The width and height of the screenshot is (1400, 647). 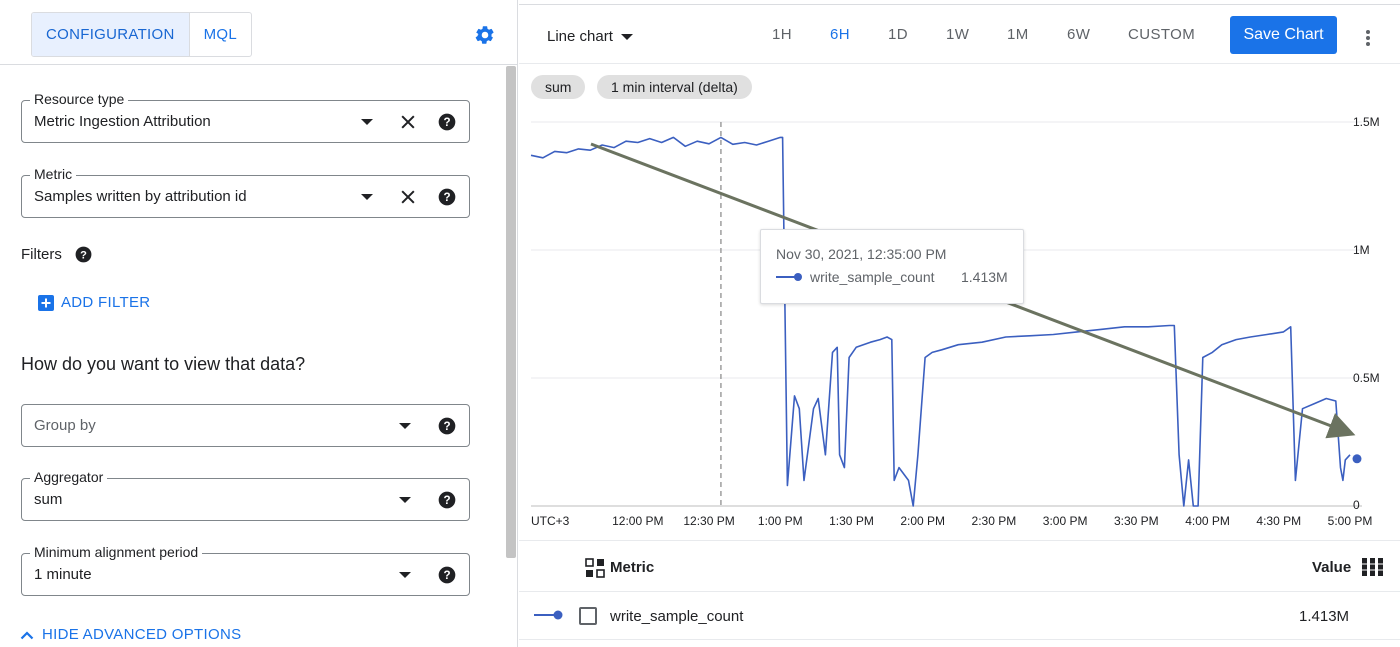 I want to click on aggregator-label: Aggregator, so click(x=69, y=477).